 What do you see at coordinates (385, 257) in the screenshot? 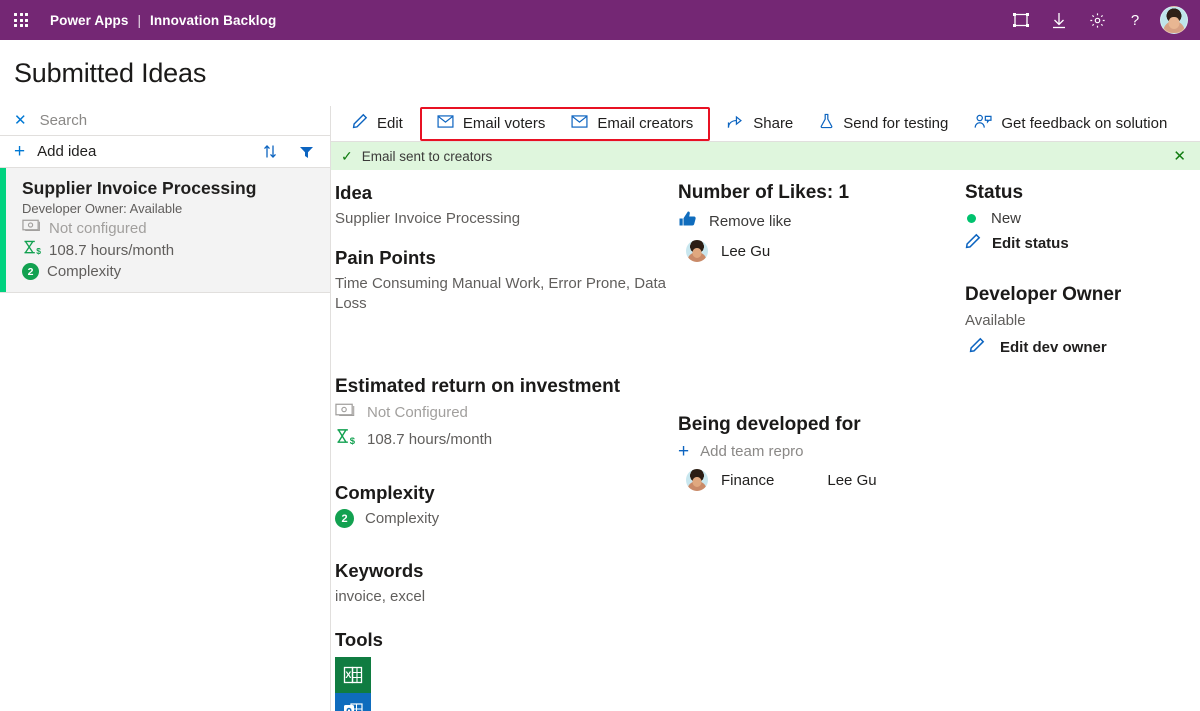
I see `pain-points-heading: Pain Points` at bounding box center [385, 257].